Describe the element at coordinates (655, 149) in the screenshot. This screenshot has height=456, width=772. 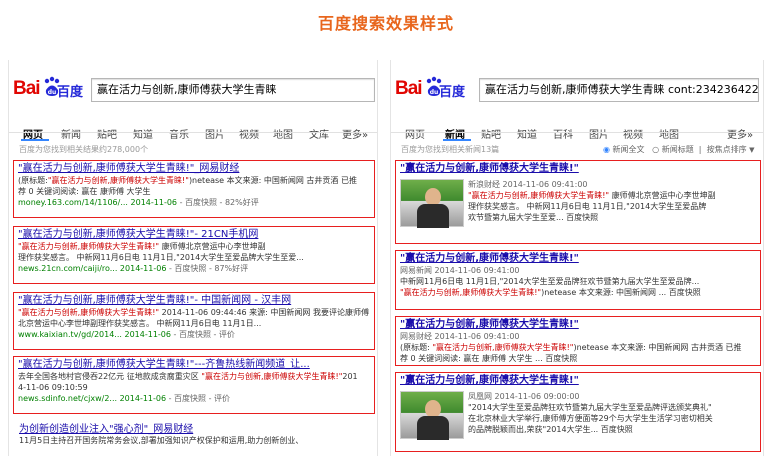
I see `radio-title-icon: ○` at that location.